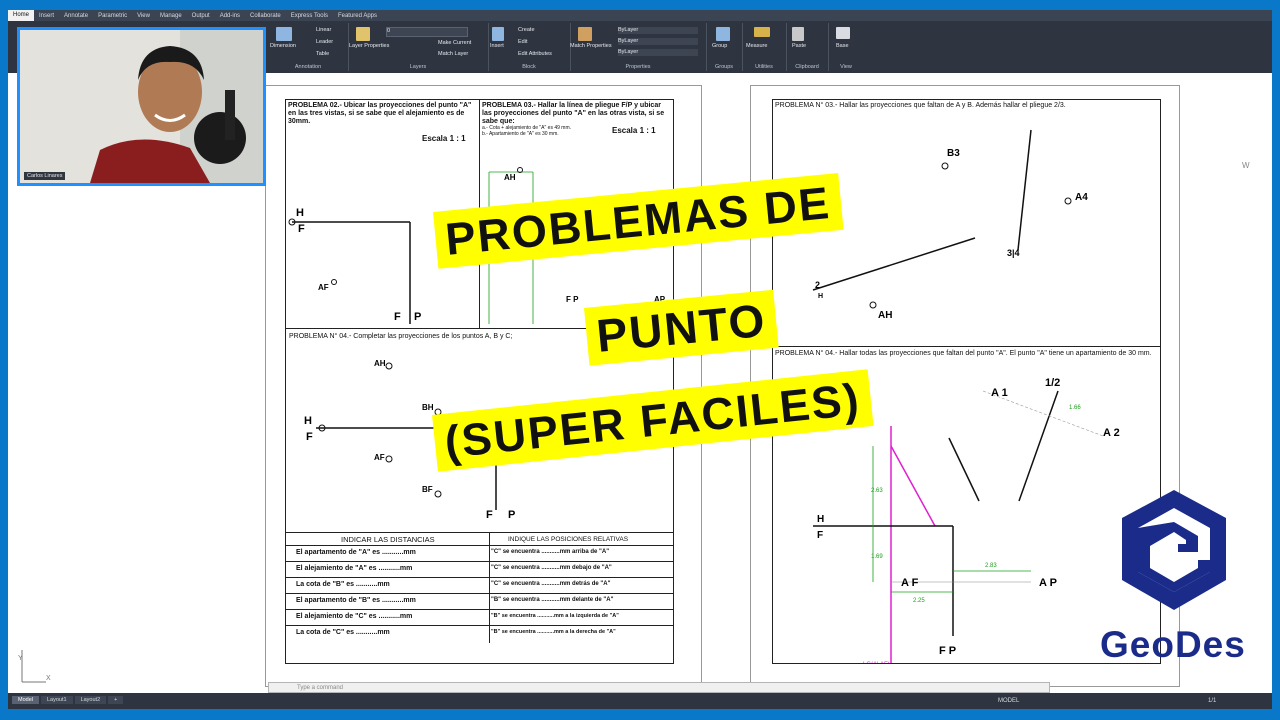 The image size is (1280, 720). What do you see at coordinates (1111, 433) in the screenshot?
I see `svg-text: A 2` at bounding box center [1111, 433].